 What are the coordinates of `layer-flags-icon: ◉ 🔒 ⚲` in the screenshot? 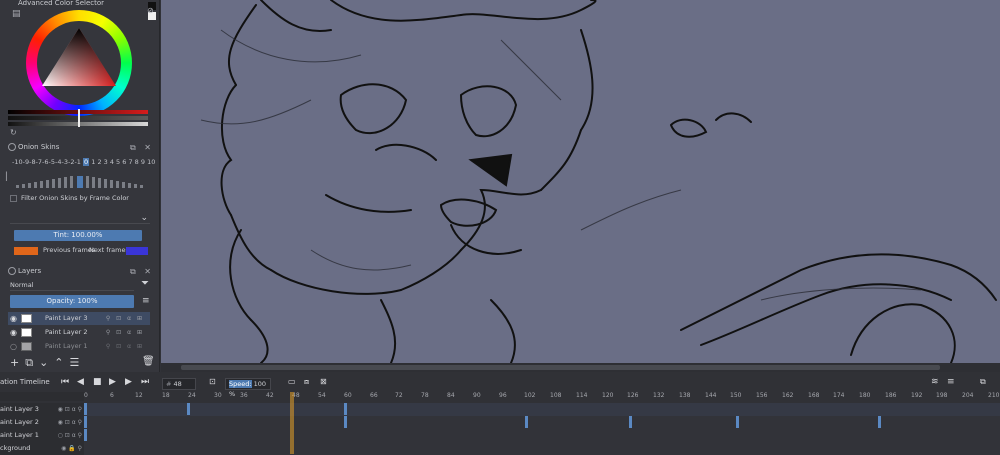 It's located at (71, 448).